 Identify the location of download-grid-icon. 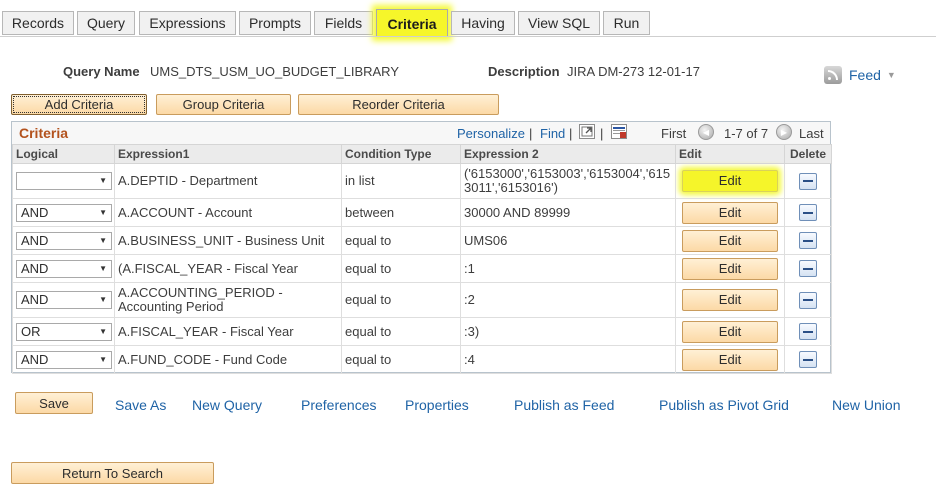
(619, 131).